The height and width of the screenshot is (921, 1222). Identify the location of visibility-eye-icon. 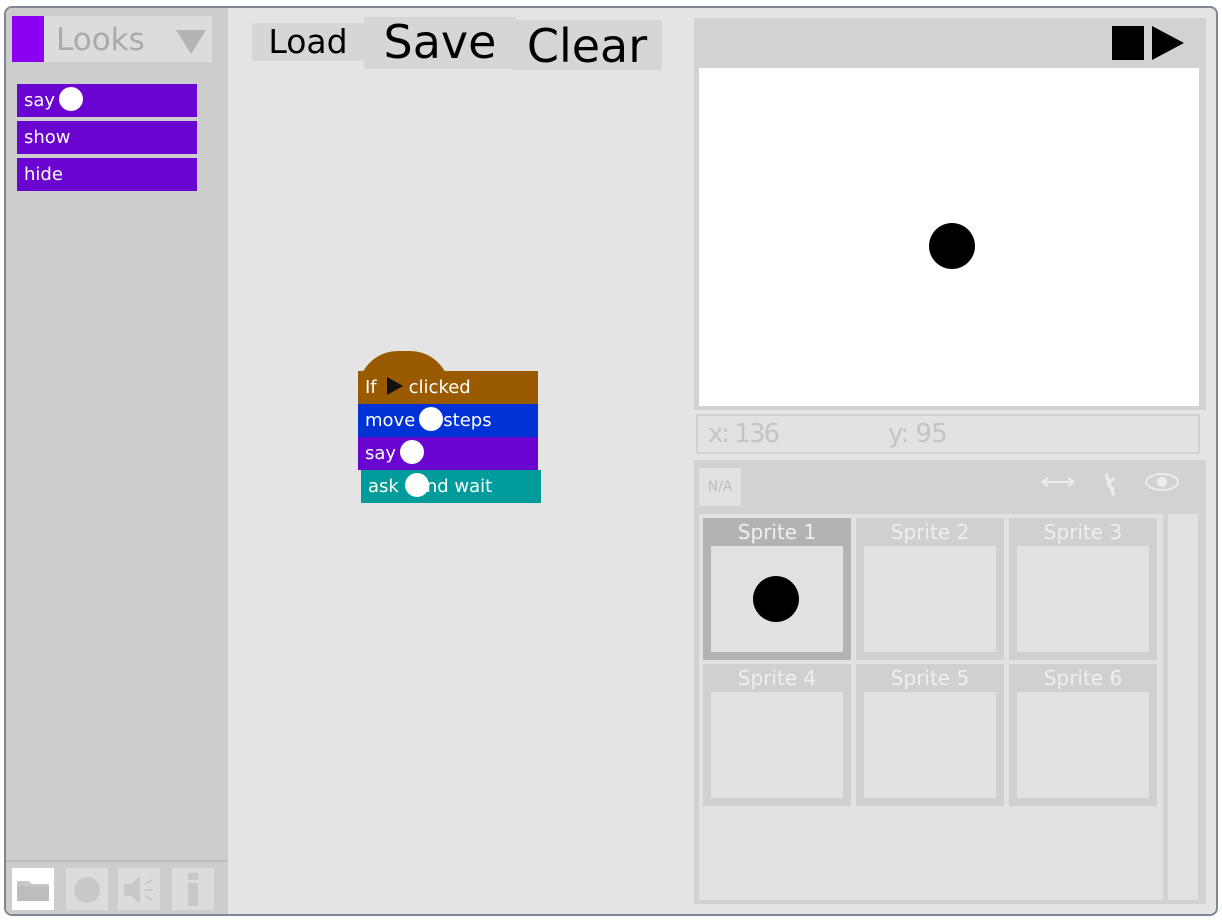
(1162, 485).